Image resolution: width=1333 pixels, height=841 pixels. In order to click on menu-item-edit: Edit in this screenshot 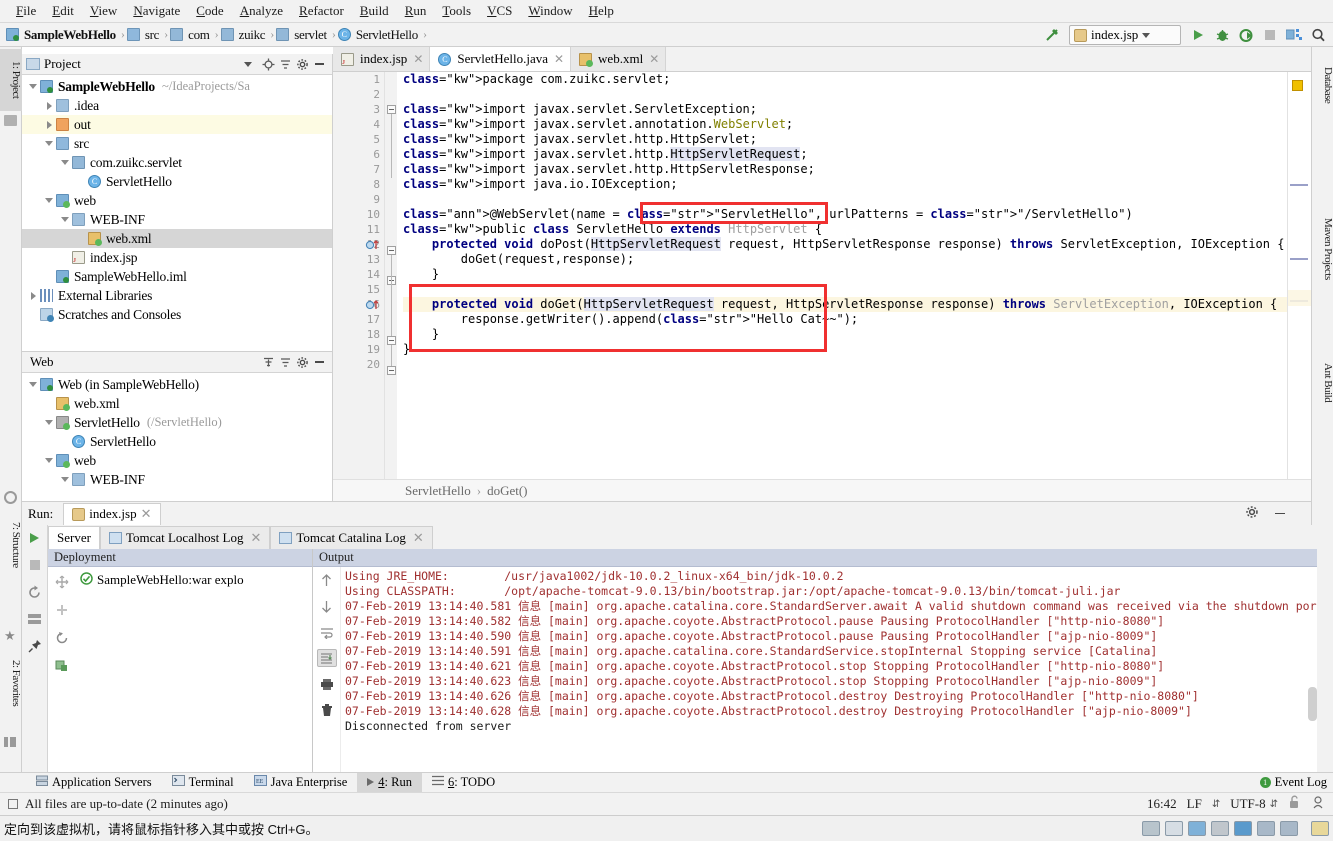, I will do `click(63, 11)`.